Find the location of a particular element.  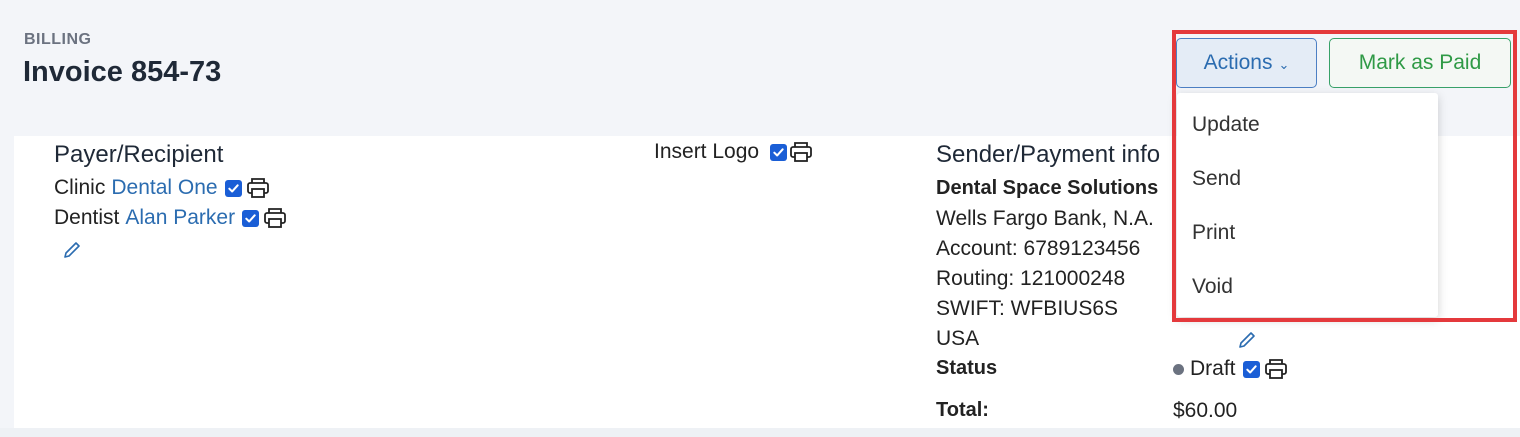

bottom-strip is located at coordinates (760, 432).